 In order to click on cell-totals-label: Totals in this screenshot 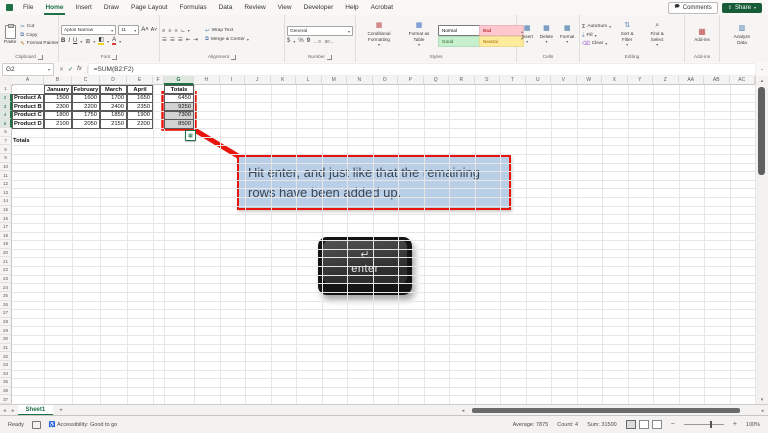, I will do `click(28, 141)`.